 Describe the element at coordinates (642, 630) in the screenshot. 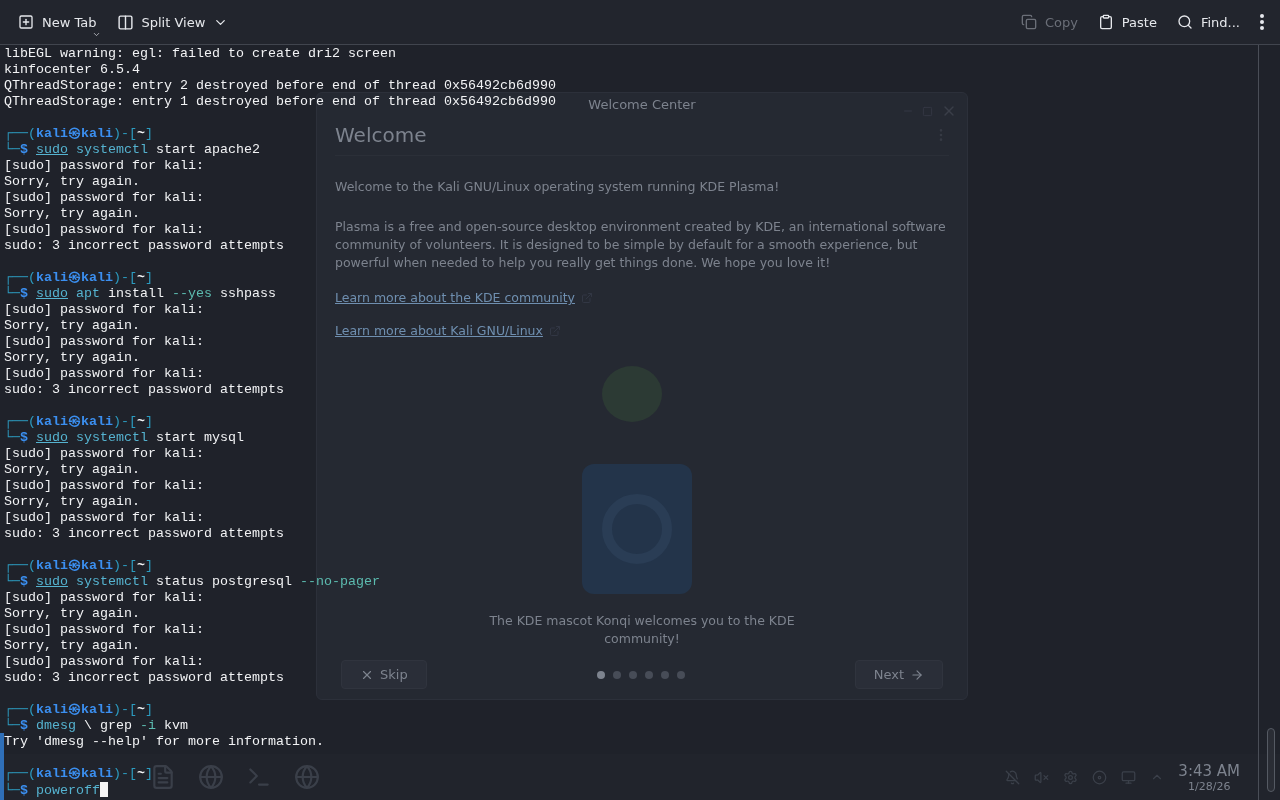

I see `mascot-caption: The KDE mascot Konqi welcomes you to the KDE community!` at that location.